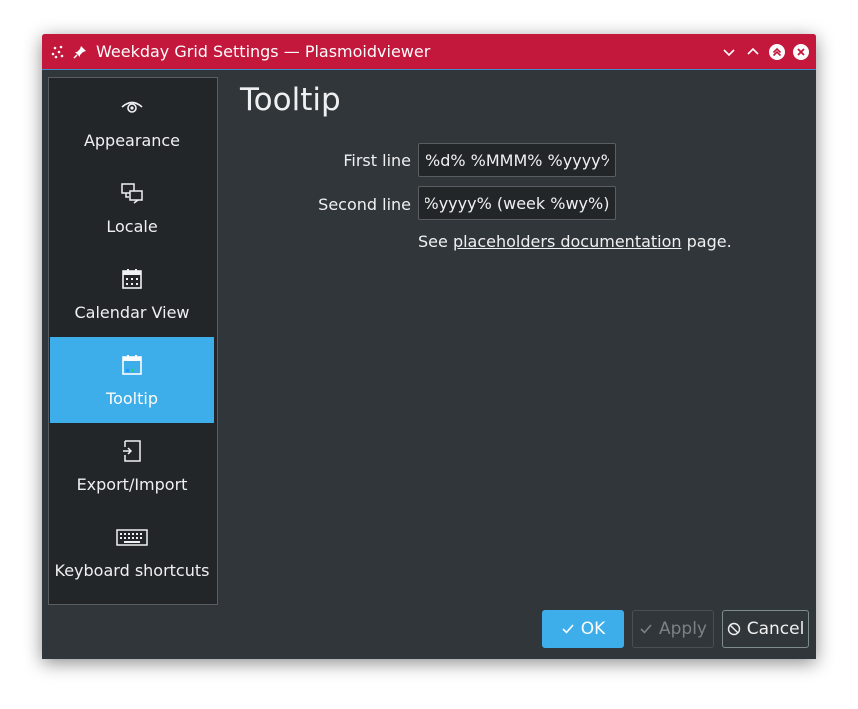 The image size is (858, 709). What do you see at coordinates (801, 52) in the screenshot?
I see `close-button` at bounding box center [801, 52].